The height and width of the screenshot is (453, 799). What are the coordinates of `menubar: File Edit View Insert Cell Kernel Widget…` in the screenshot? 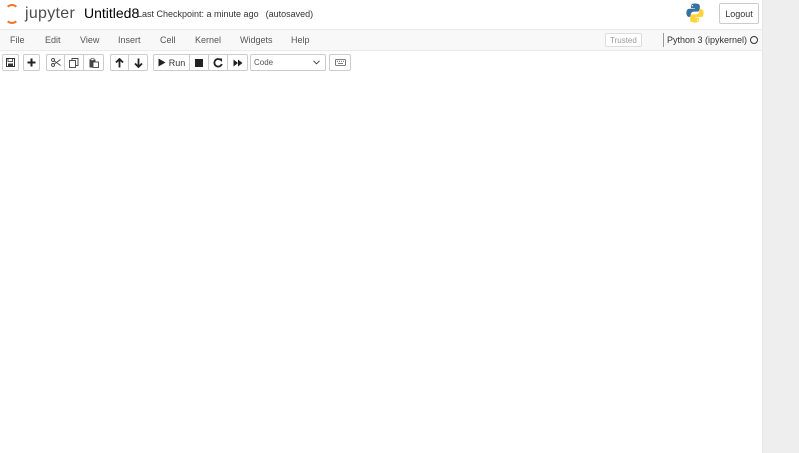 It's located at (381, 40).